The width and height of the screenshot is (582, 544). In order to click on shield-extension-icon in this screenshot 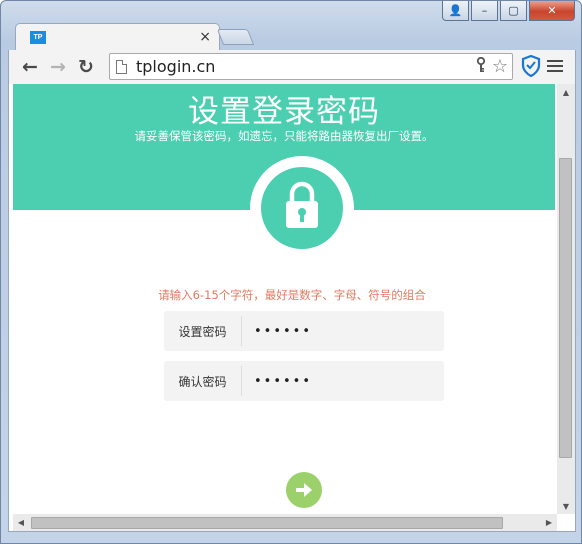, I will do `click(531, 66)`.